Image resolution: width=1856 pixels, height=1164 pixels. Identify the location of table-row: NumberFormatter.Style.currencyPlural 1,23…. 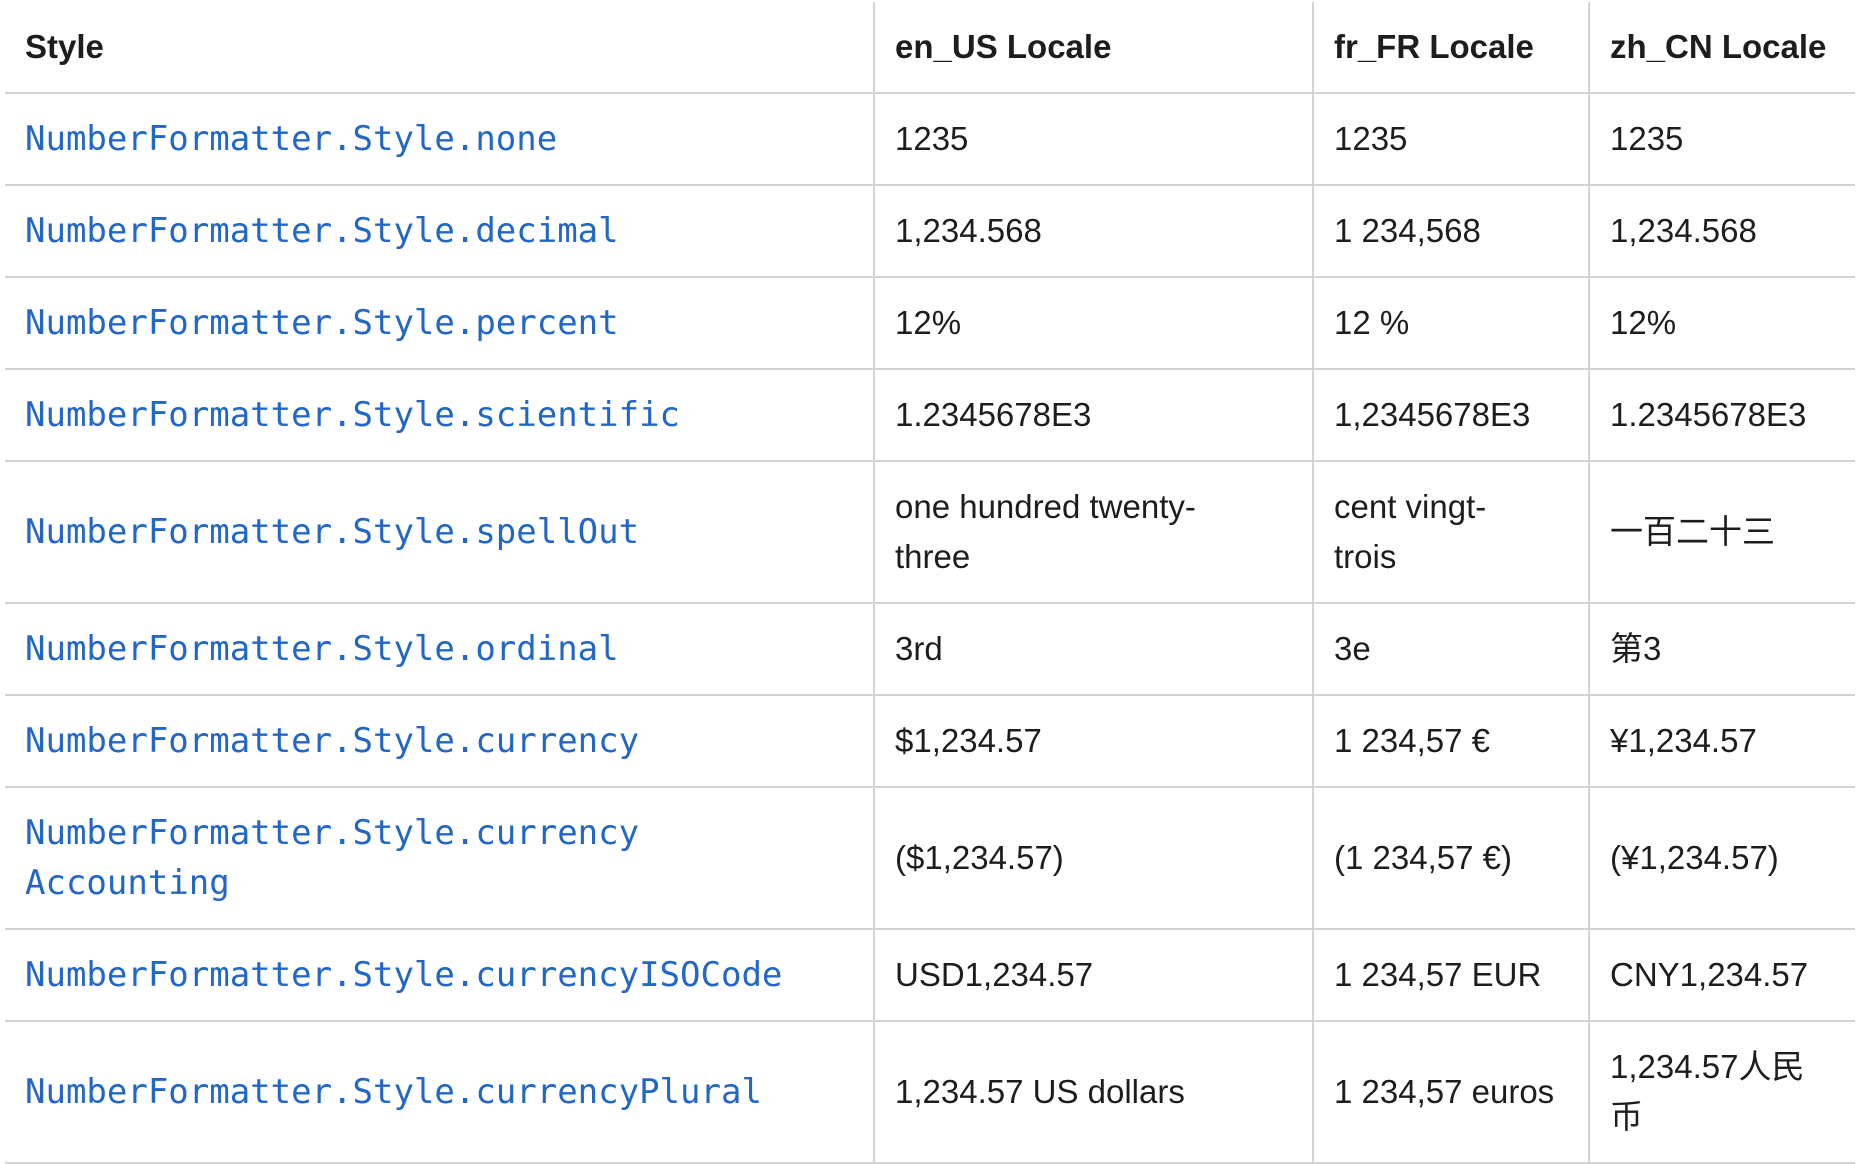
(930, 1092).